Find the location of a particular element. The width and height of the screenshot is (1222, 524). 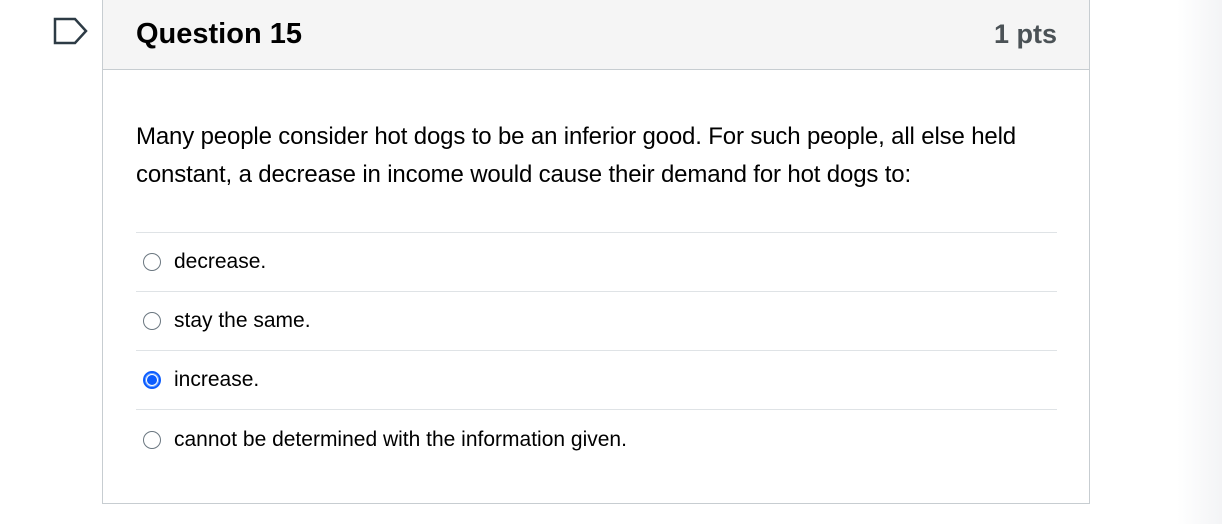

answer-label: increase. is located at coordinates (217, 379).